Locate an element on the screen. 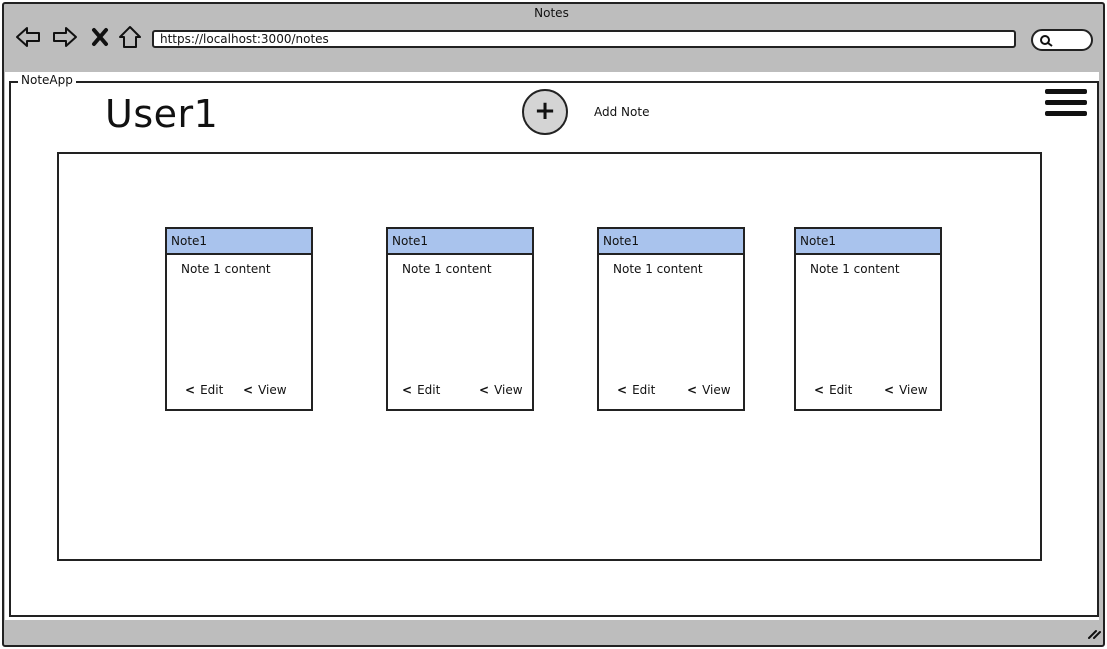  stop-icon is located at coordinates (100, 37).